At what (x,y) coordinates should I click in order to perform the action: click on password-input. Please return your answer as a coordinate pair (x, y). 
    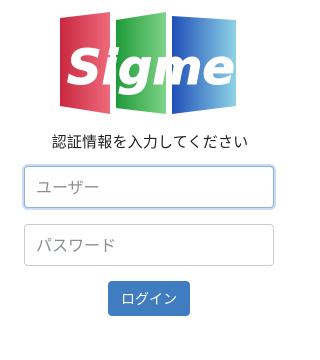
    Looking at the image, I should click on (149, 245).